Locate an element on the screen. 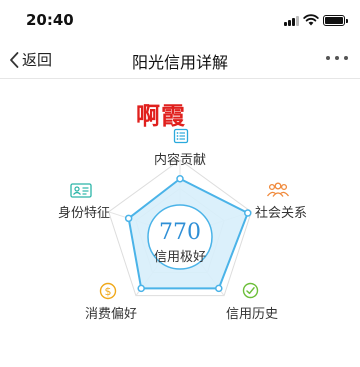  dimension-label-content: 内容贡献 is located at coordinates (180, 160).